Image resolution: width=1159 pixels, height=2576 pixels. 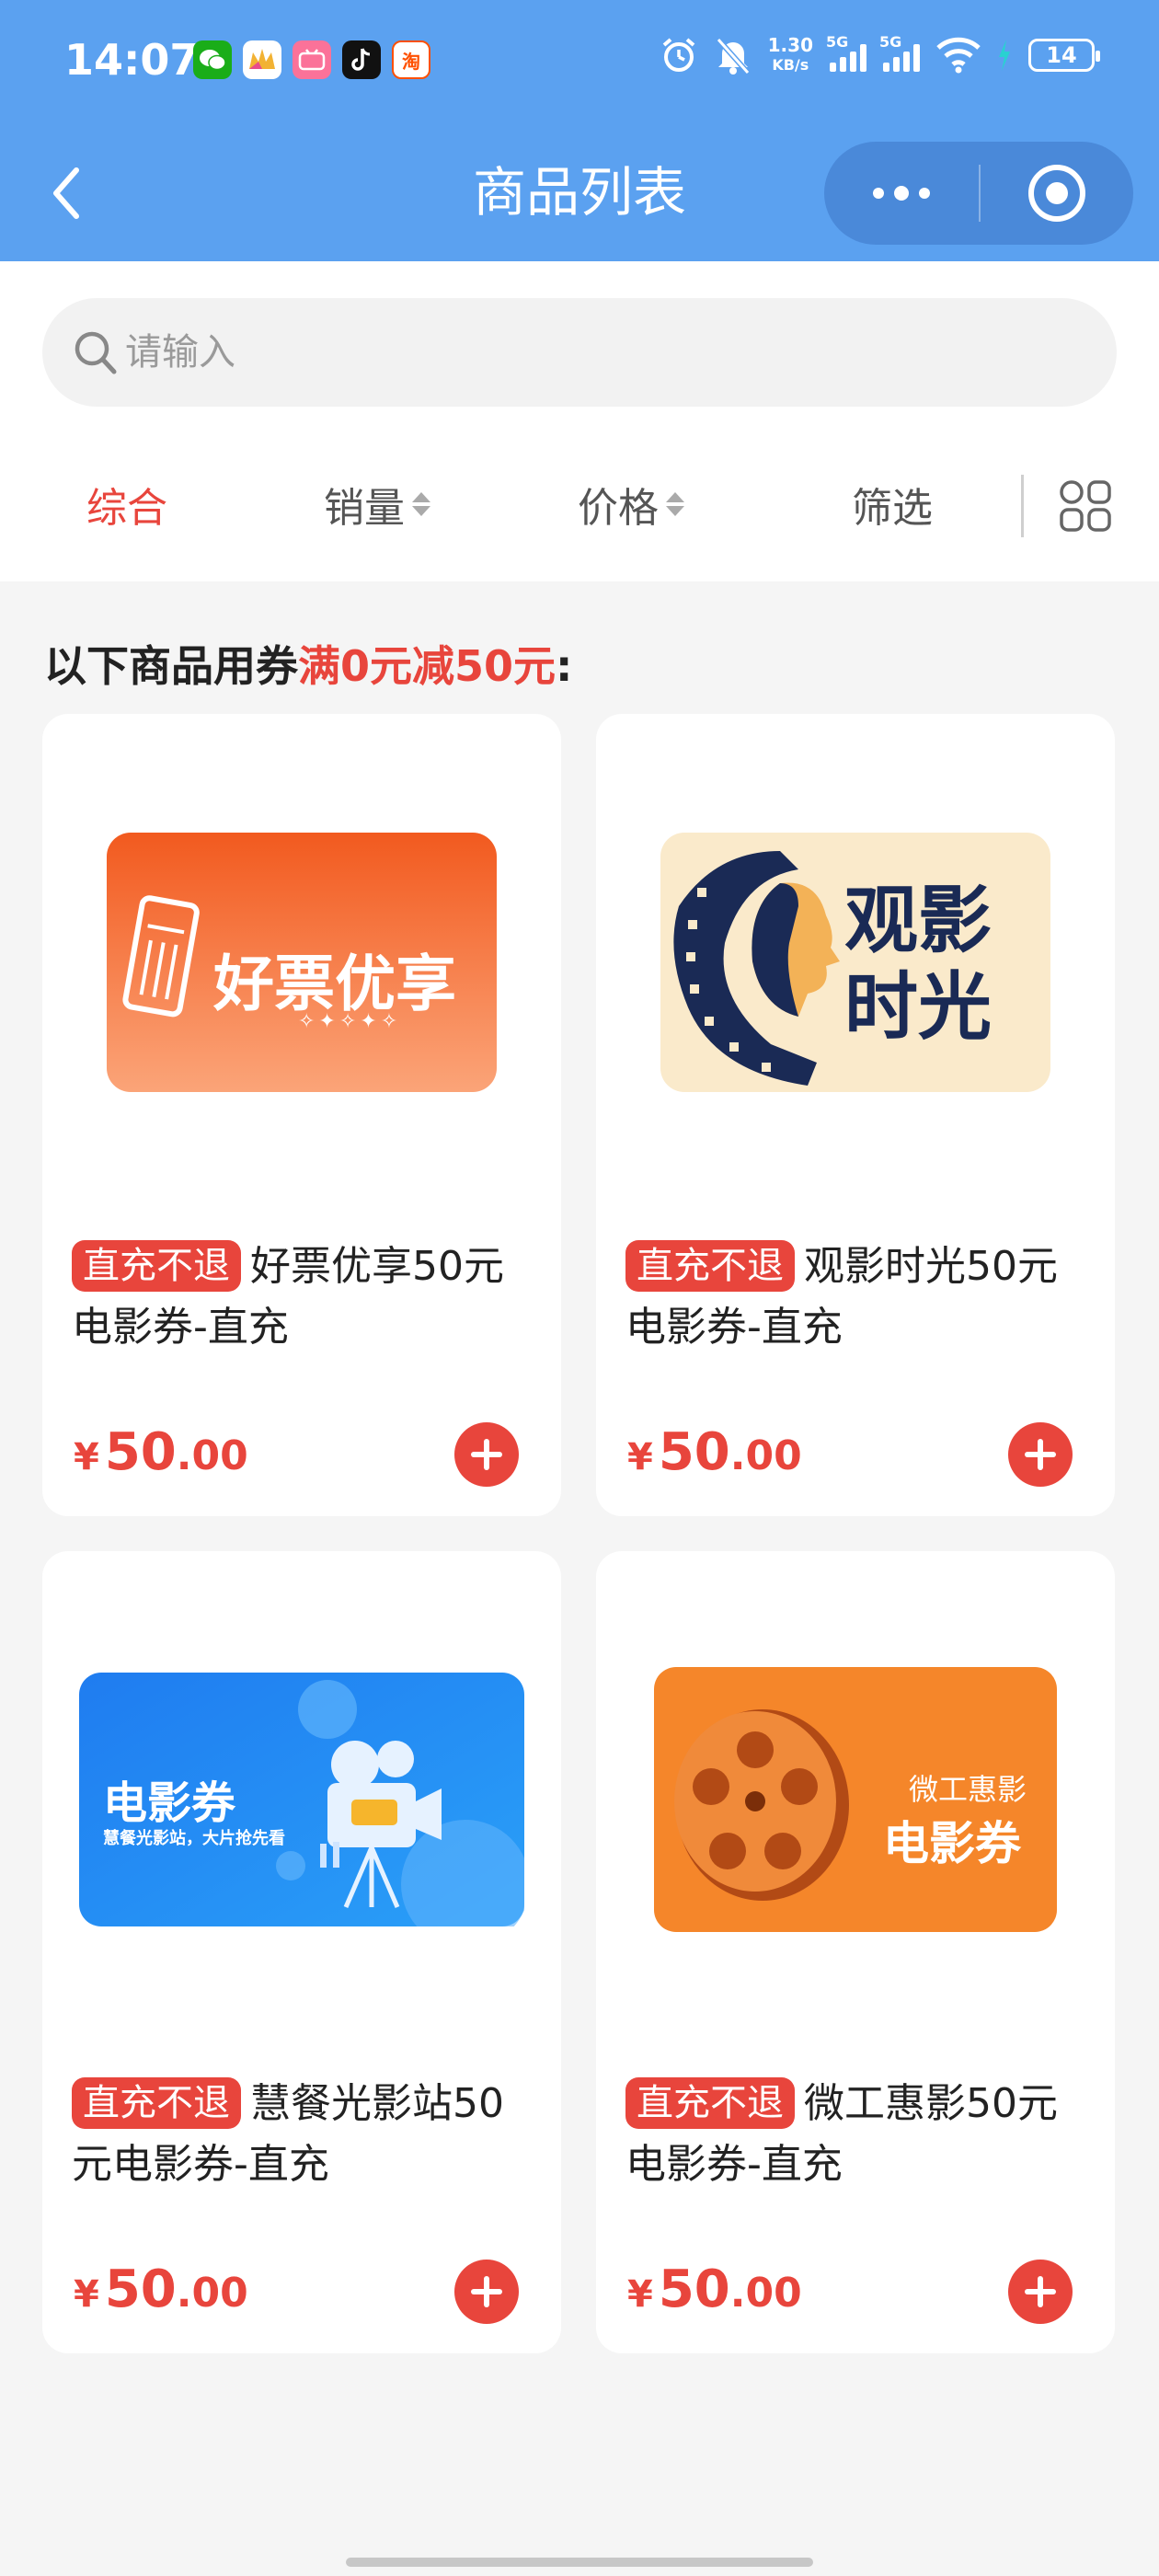 I want to click on search-box, so click(x=579, y=352).